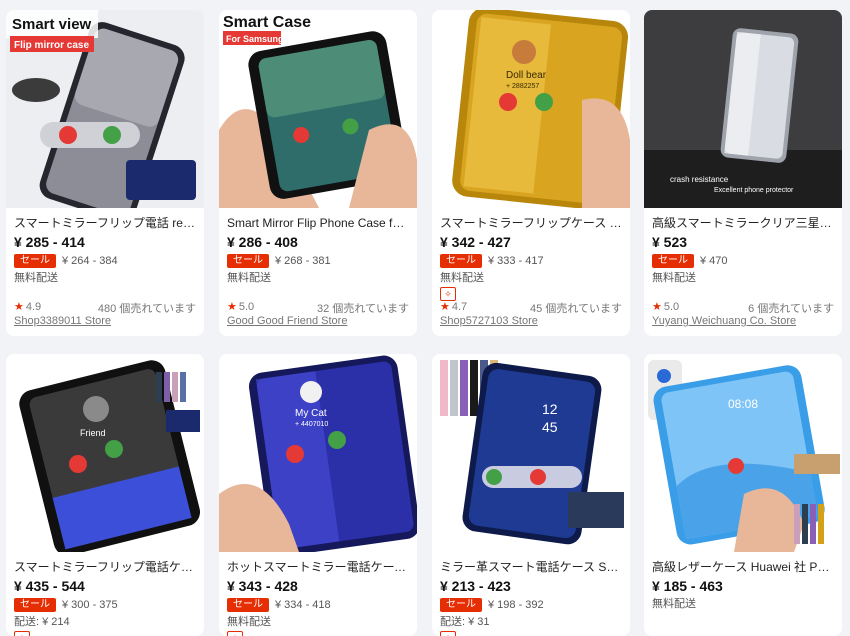  I want to click on product-image: 12 45, so click(531, 453).